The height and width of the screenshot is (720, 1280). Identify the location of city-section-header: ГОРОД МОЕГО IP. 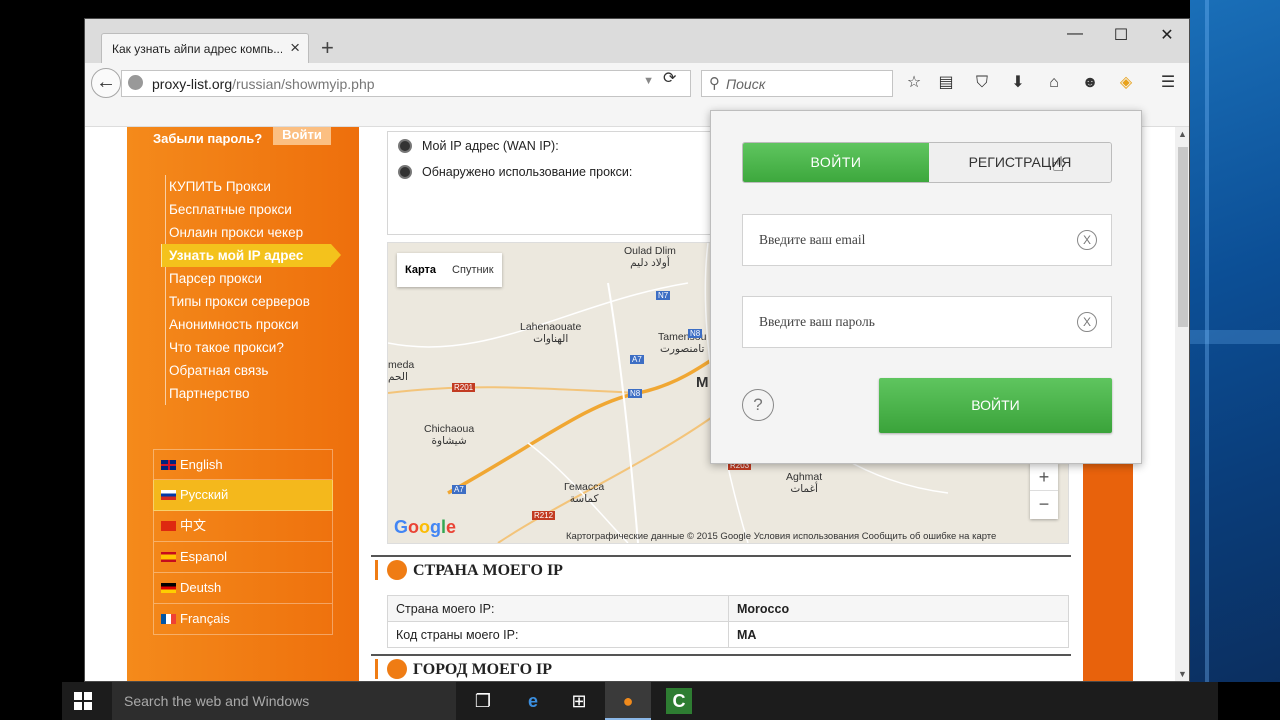
(721, 667).